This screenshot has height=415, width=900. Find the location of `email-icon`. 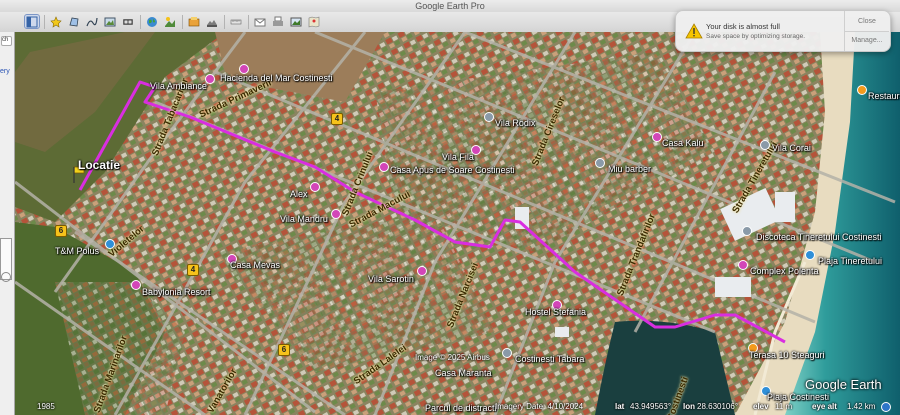

email-icon is located at coordinates (260, 21).